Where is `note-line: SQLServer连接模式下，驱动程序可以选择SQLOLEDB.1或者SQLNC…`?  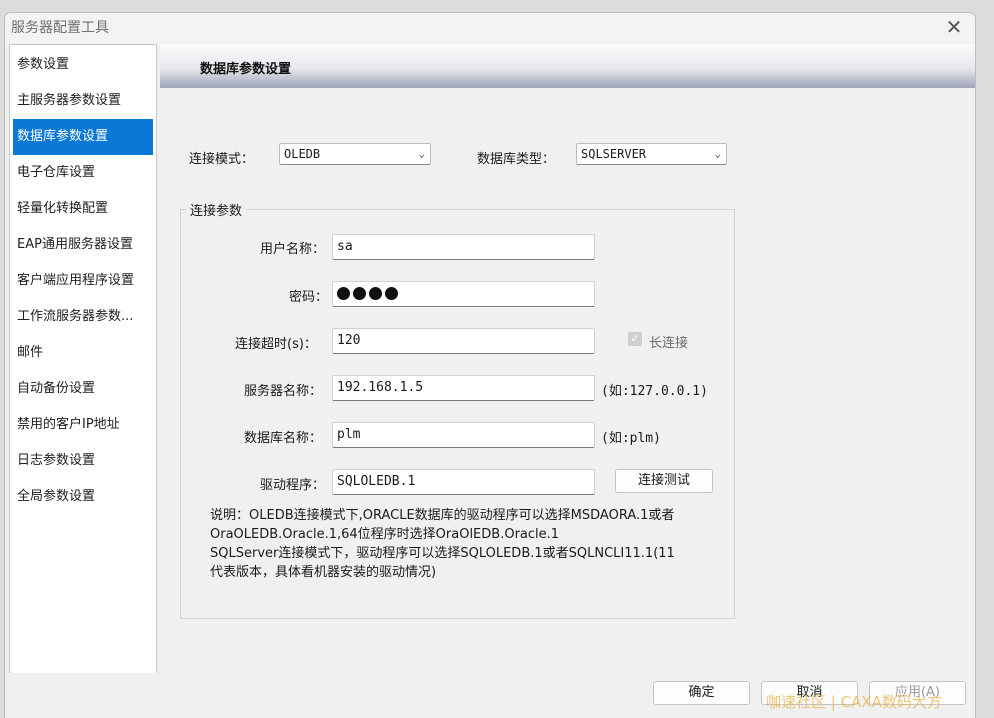 note-line: SQLServer连接模式下，驱动程序可以选择SQLOLEDB.1或者SQLNC… is located at coordinates (442, 553).